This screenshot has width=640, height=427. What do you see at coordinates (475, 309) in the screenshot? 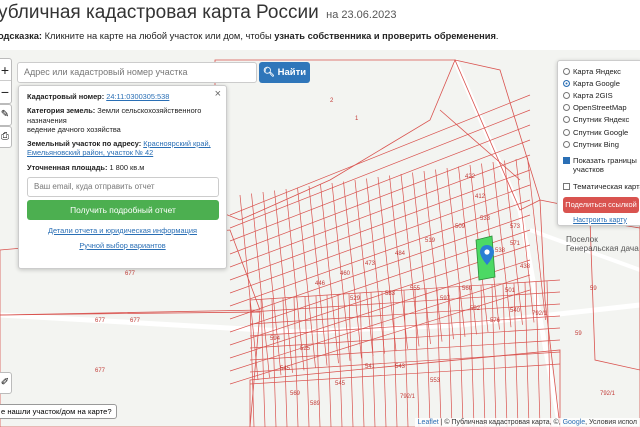
I see `parcel-number: 592` at bounding box center [475, 309].